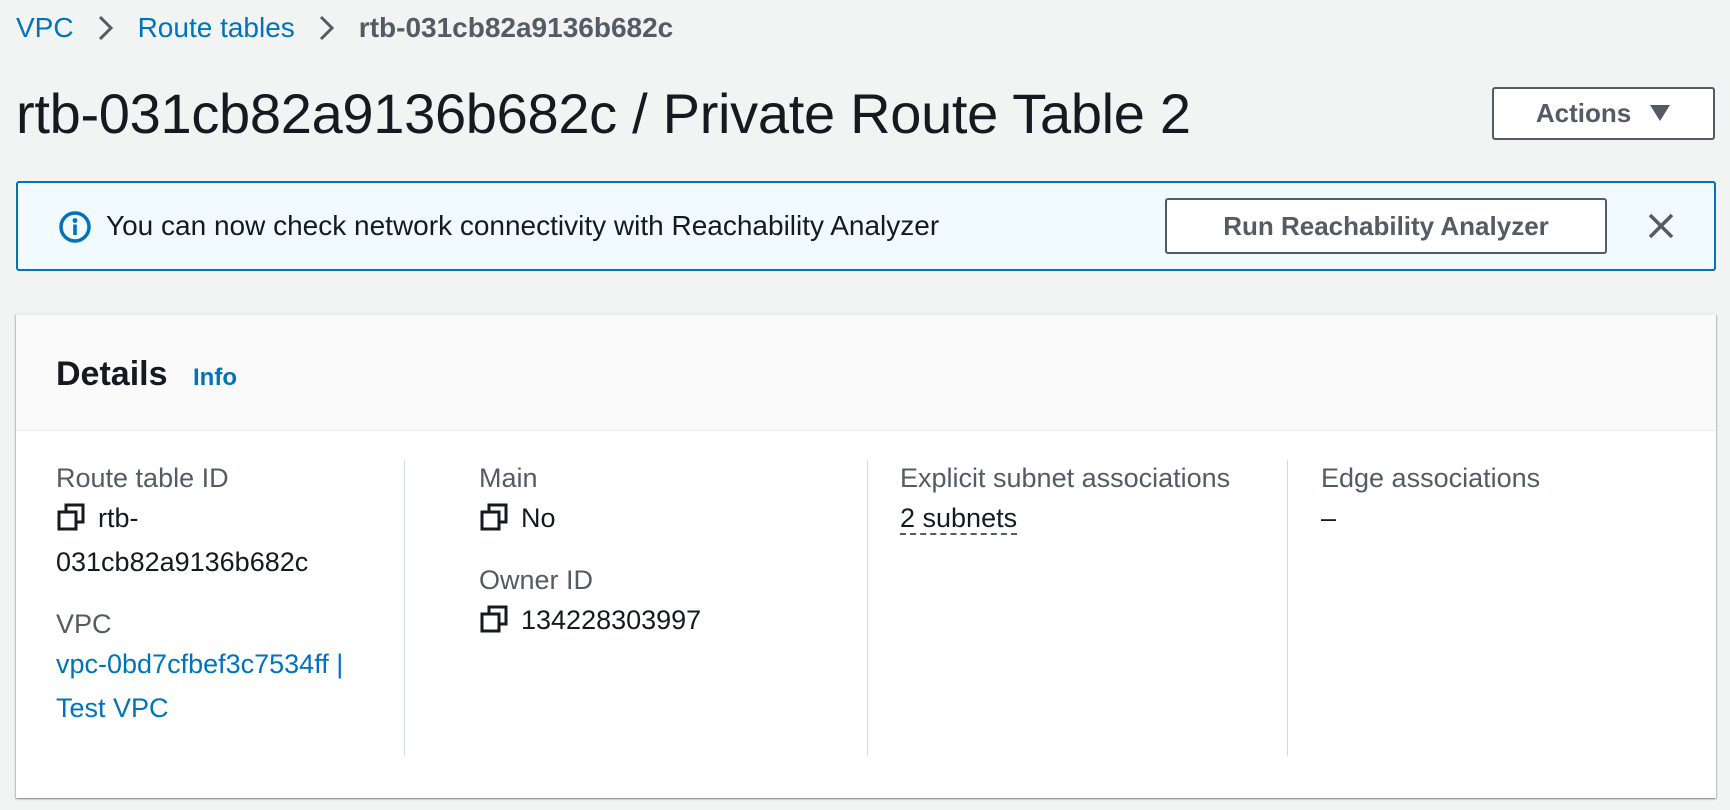  I want to click on details-column-2: Main No Owner ID 134228303997, so click(644, 608).